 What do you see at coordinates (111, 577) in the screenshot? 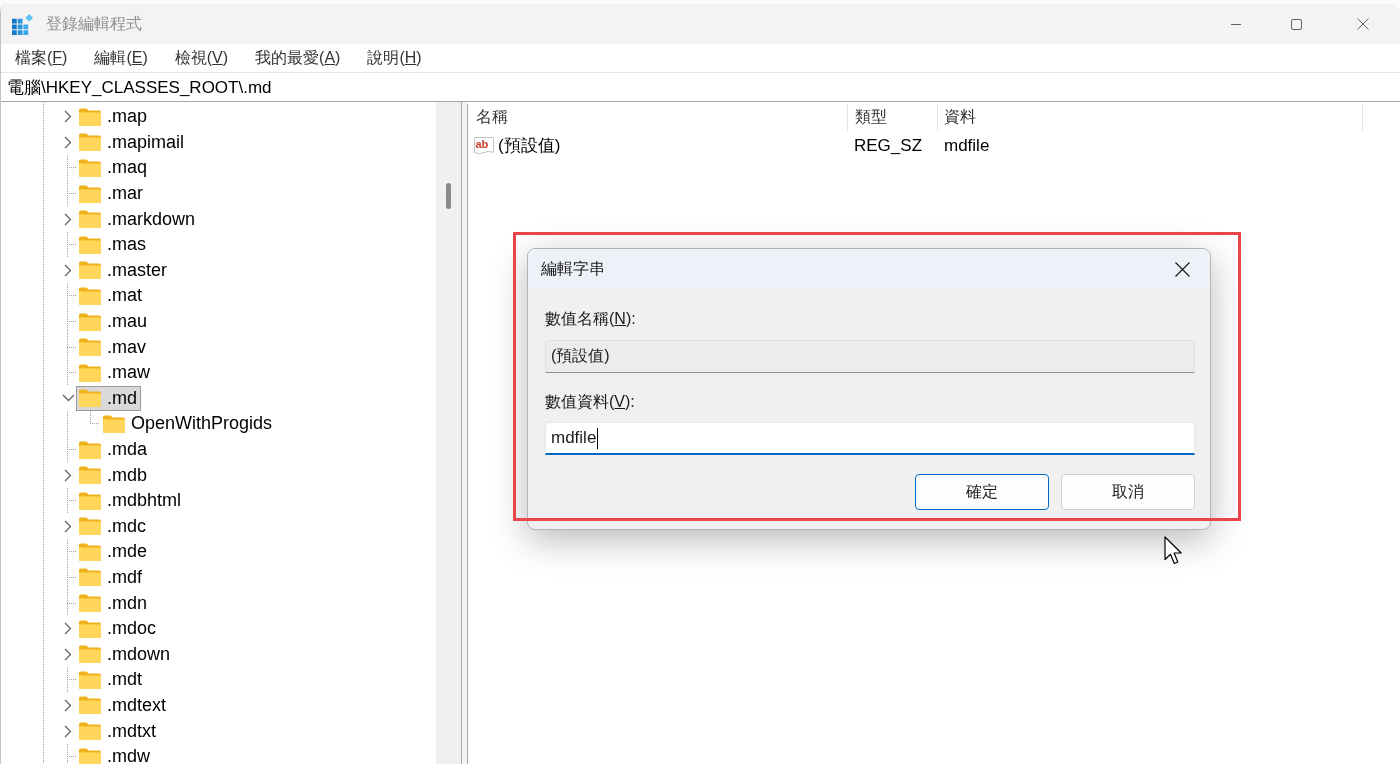
I see `tree-item: .mdf` at bounding box center [111, 577].